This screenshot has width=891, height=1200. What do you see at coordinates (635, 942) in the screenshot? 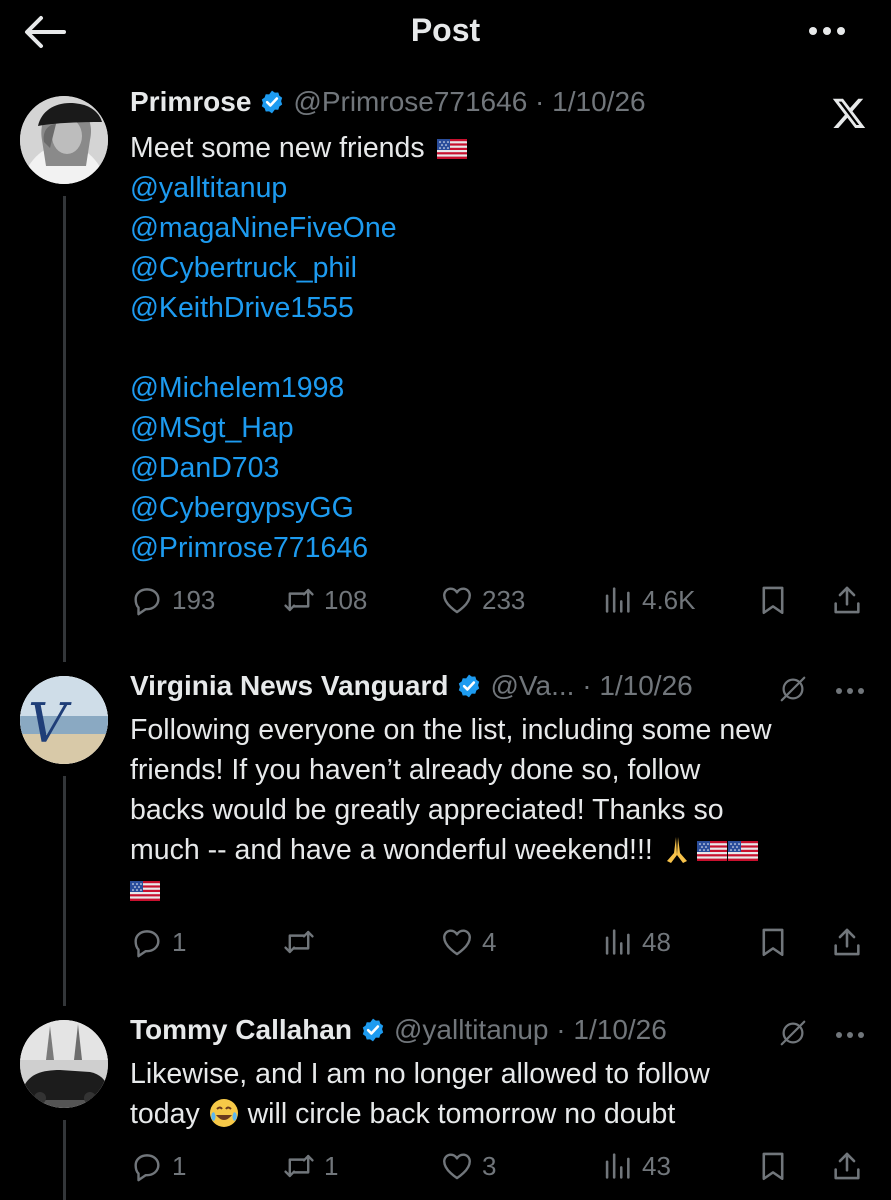
I see `views-button: 48` at bounding box center [635, 942].